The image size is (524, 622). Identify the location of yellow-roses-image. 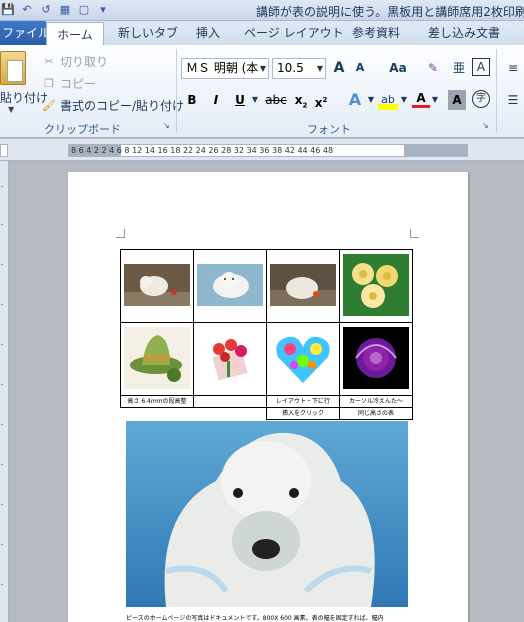
(376, 284).